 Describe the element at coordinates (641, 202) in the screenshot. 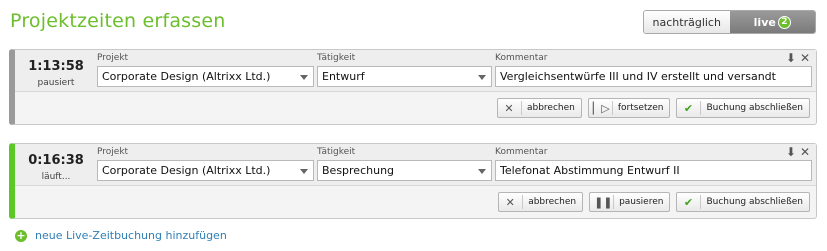

I see `pause-label: pausieren` at that location.